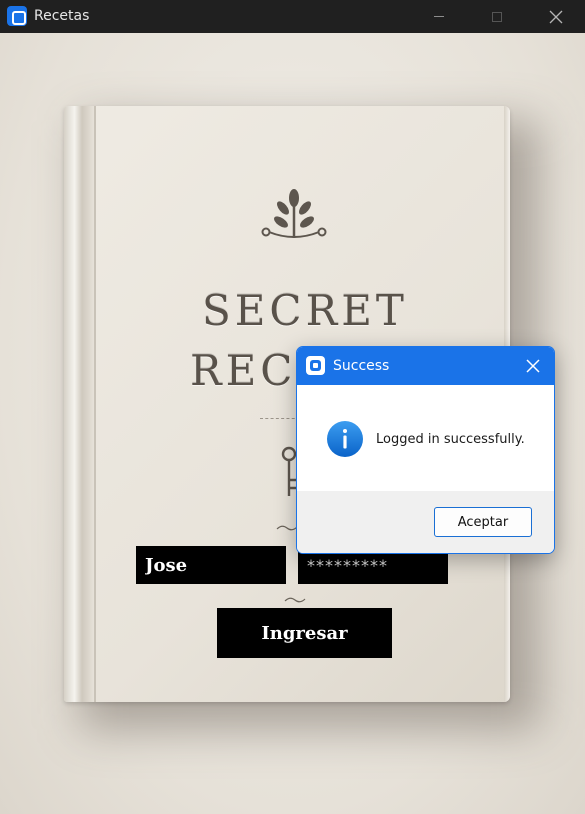 The image size is (585, 814). I want to click on dialog-titlebar: Success, so click(425, 366).